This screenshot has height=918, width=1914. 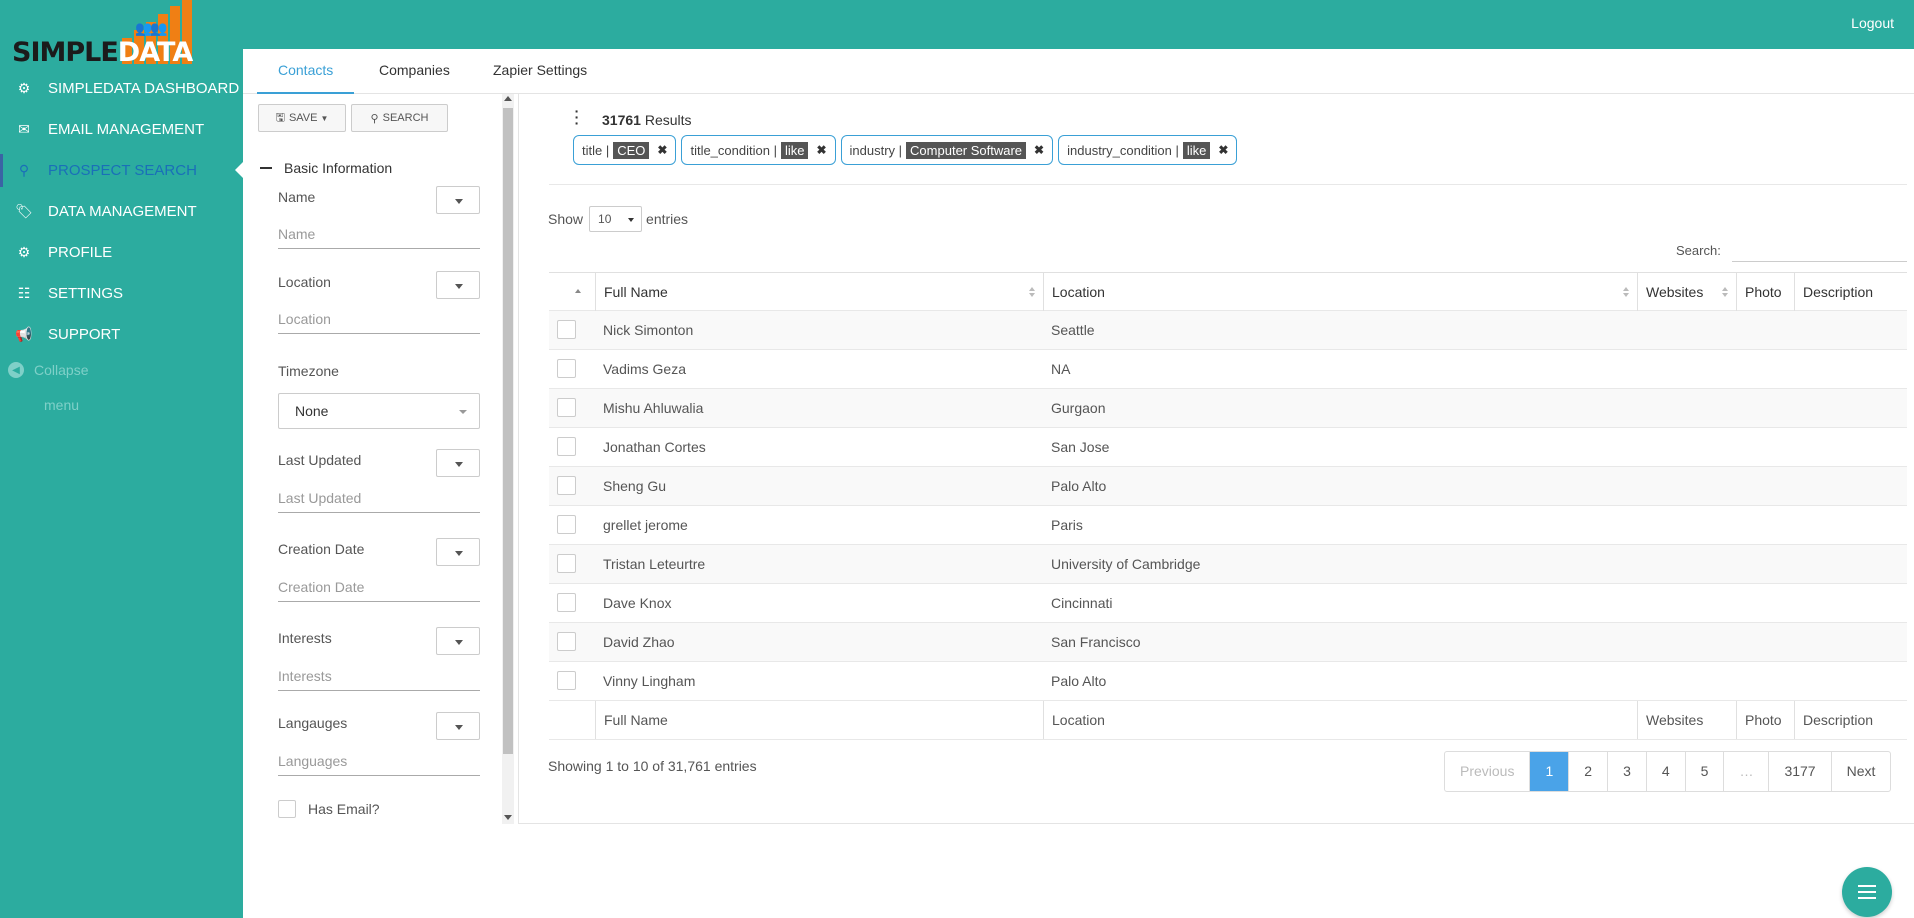 What do you see at coordinates (305, 638) in the screenshot?
I see `interests-label: Interests` at bounding box center [305, 638].